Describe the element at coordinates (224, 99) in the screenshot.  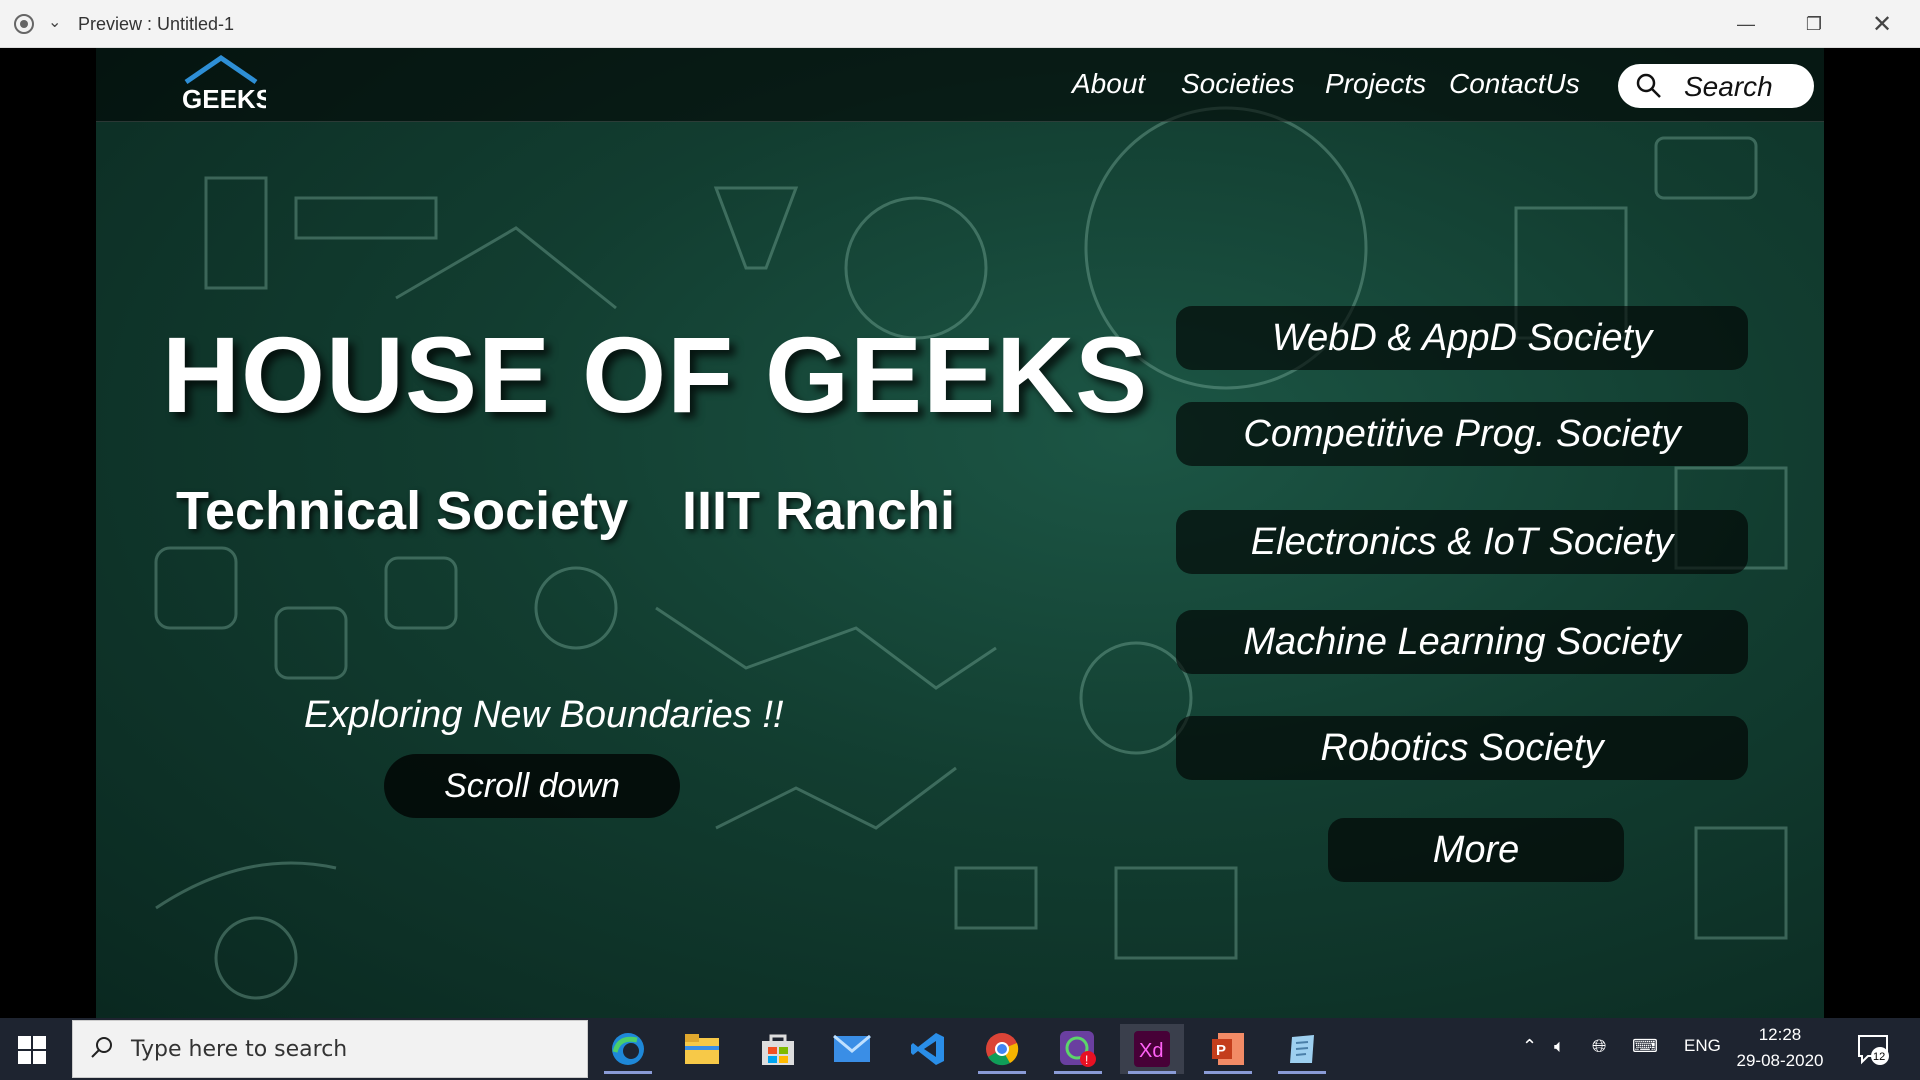
I see `svg-text: GEEKS` at that location.